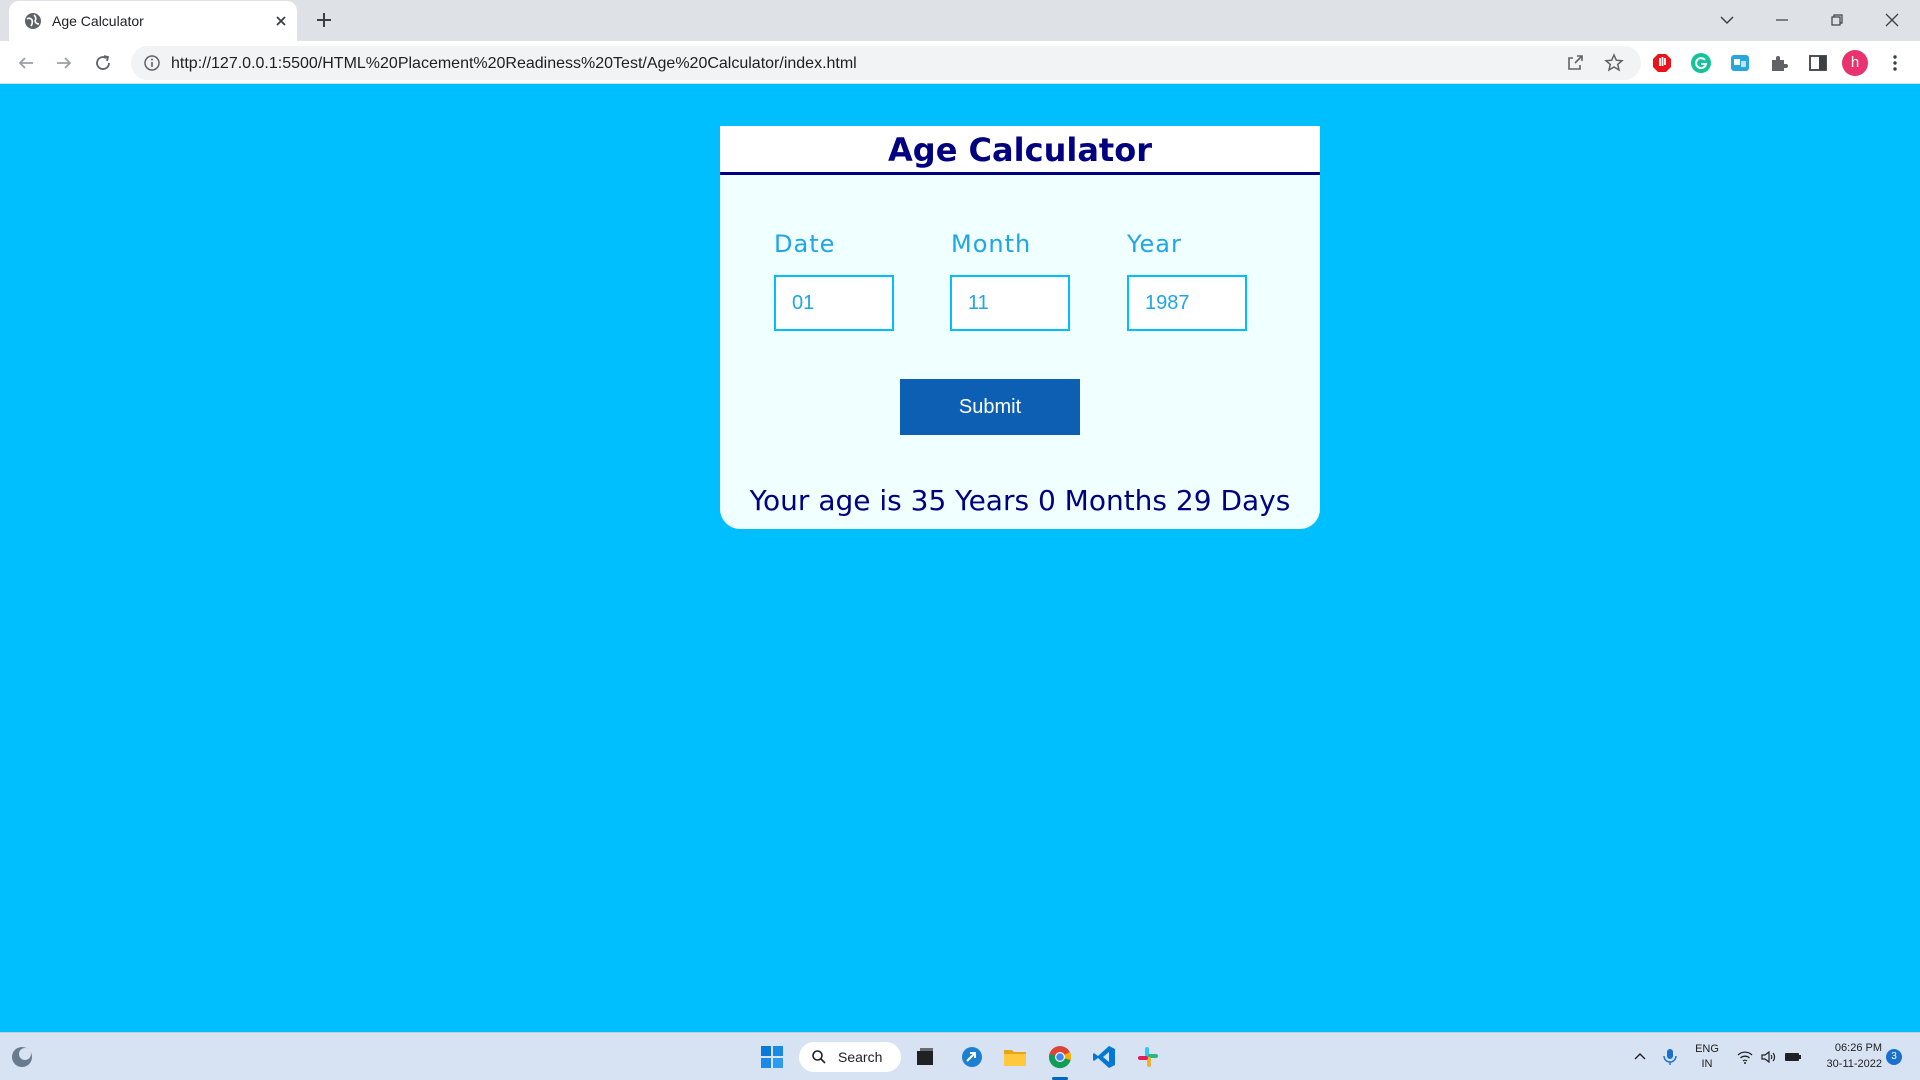  What do you see at coordinates (1727, 20) in the screenshot?
I see `tab-search-chevron-icon` at bounding box center [1727, 20].